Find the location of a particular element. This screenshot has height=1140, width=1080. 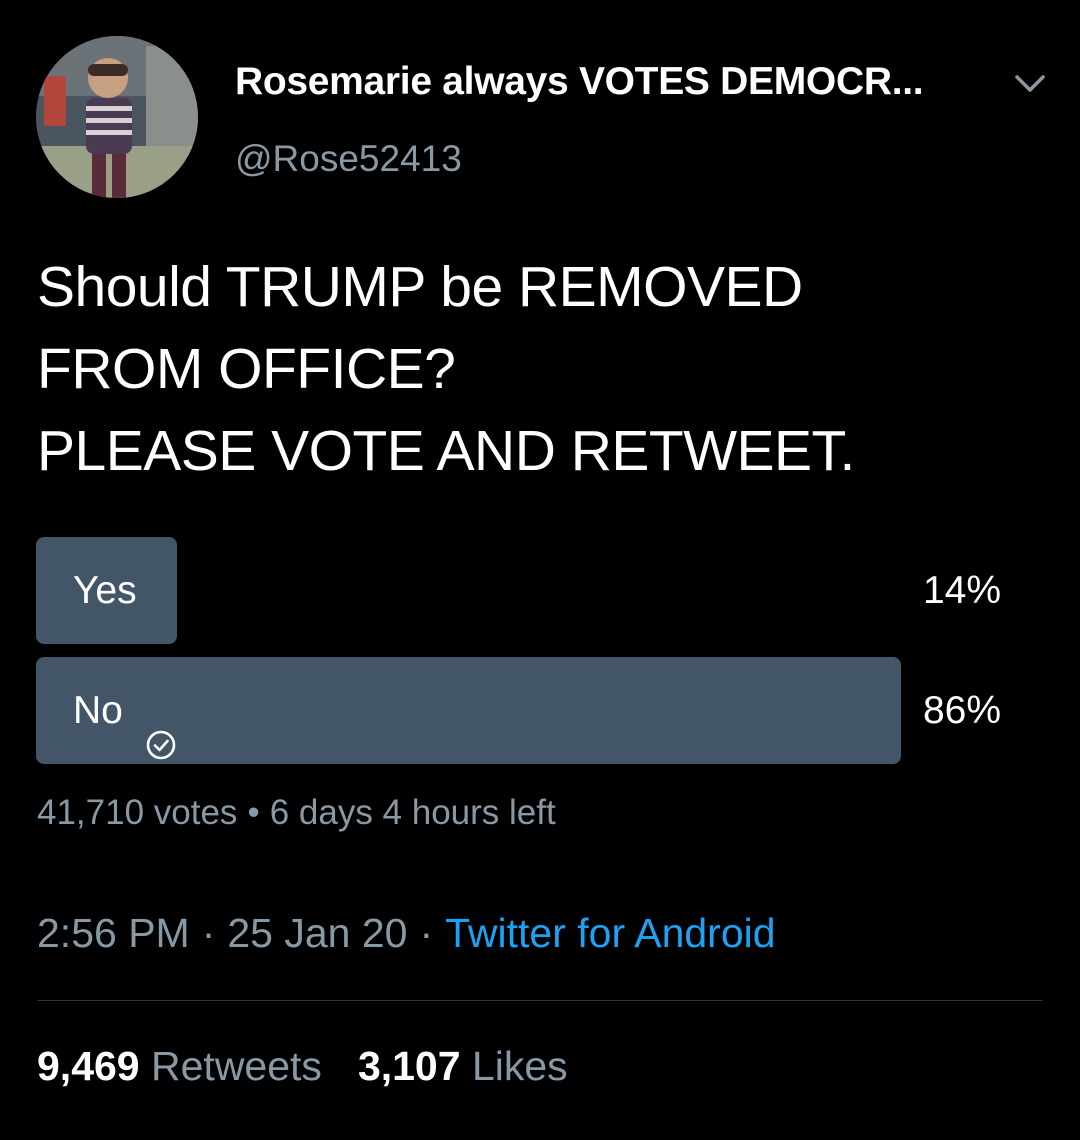

poll-meta: 41,710 votes • 6 days 4 hours left is located at coordinates (296, 813).